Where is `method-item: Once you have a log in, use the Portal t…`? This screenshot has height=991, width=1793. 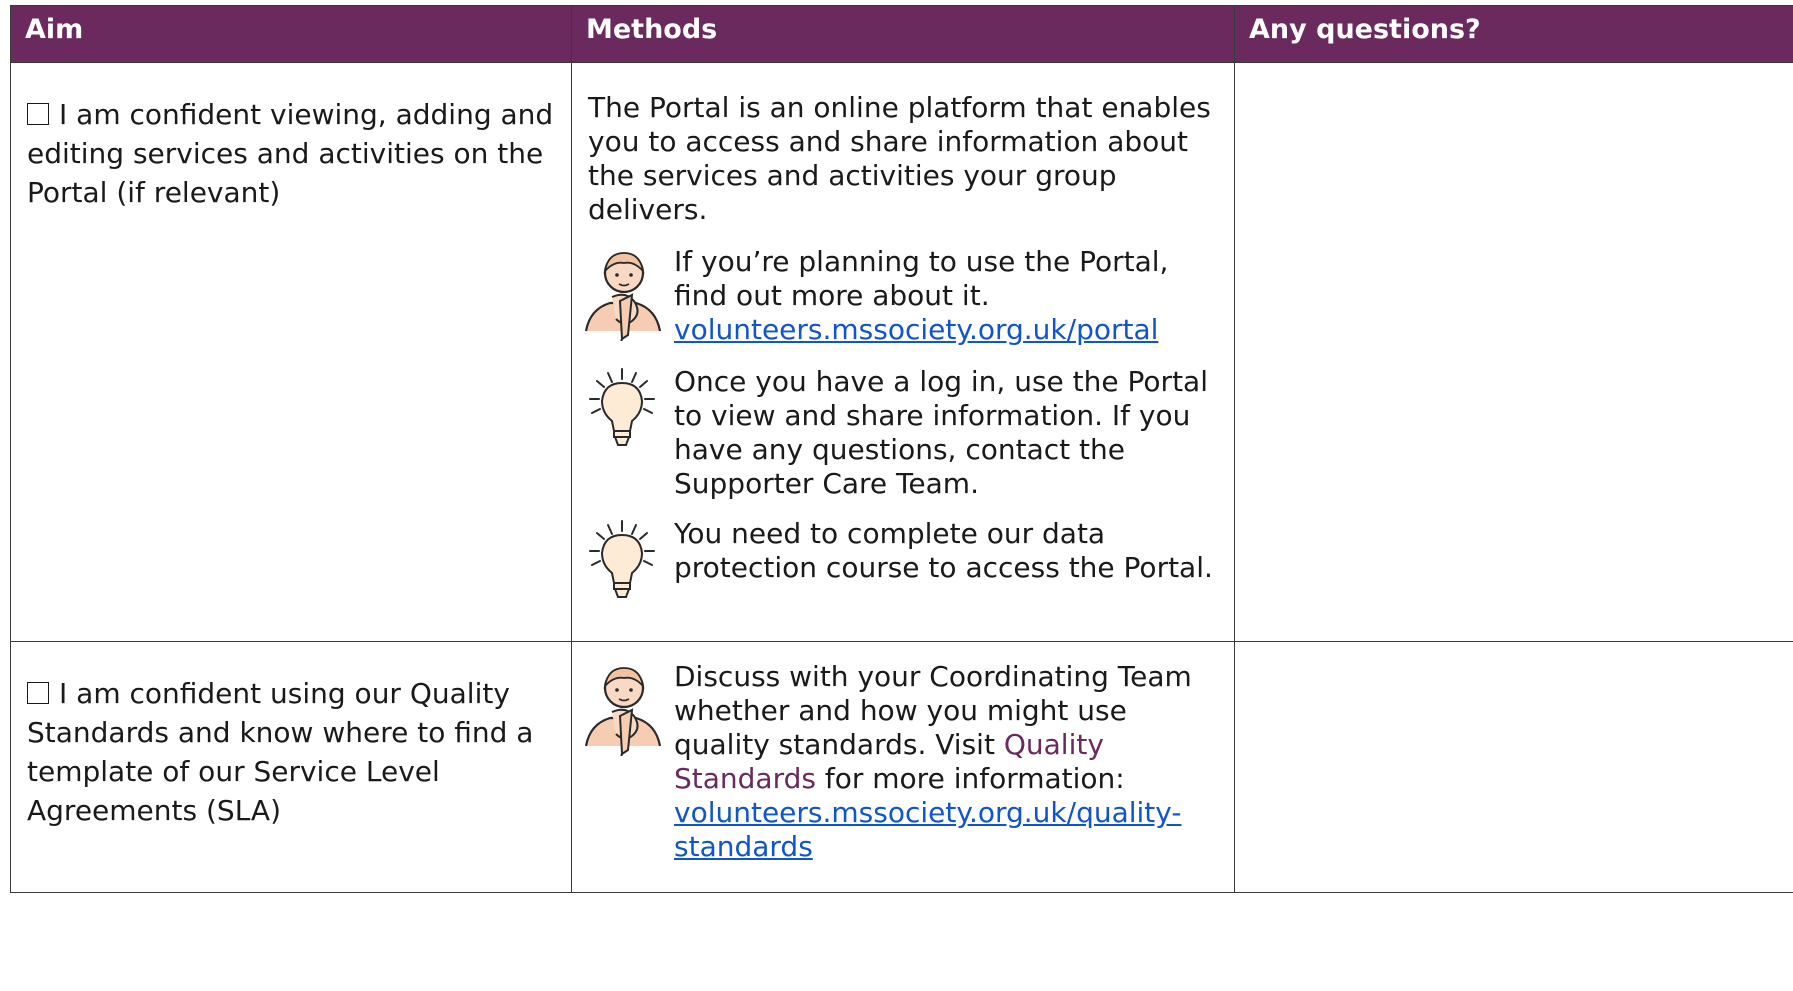 method-item: Once you have a log in, use the Portal t… is located at coordinates (903, 433).